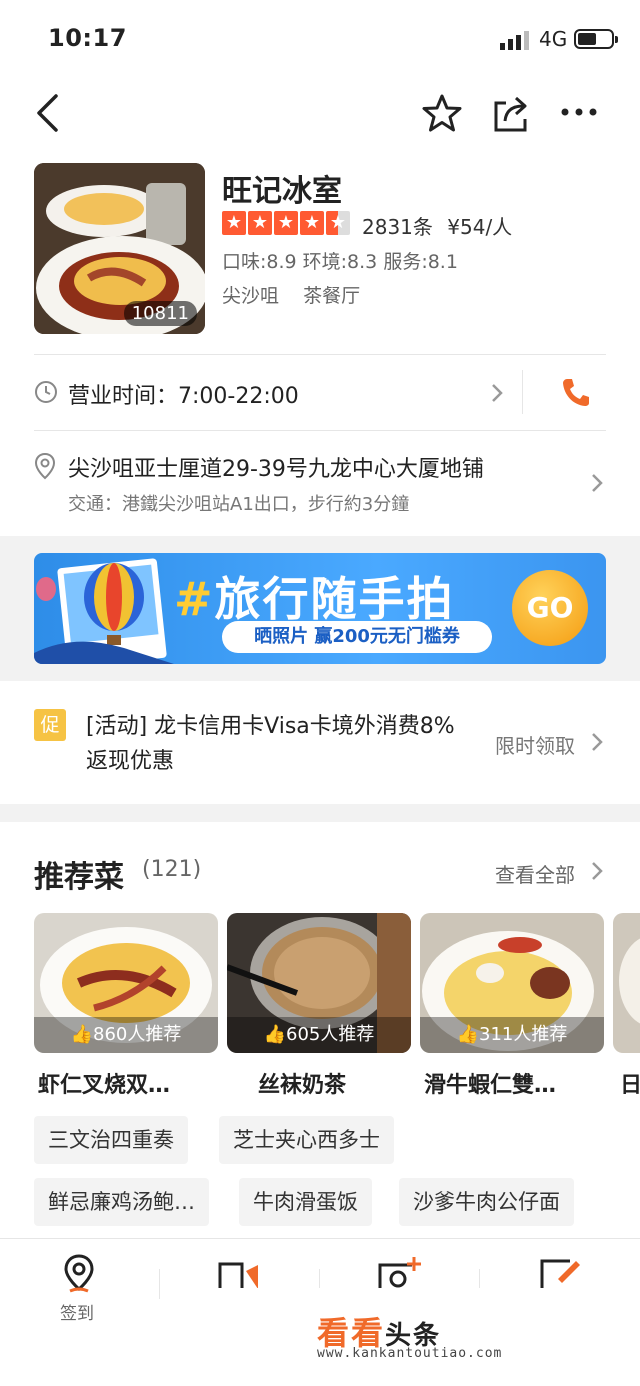 The width and height of the screenshot is (640, 1386). I want to click on dish-card, so click(626, 983).